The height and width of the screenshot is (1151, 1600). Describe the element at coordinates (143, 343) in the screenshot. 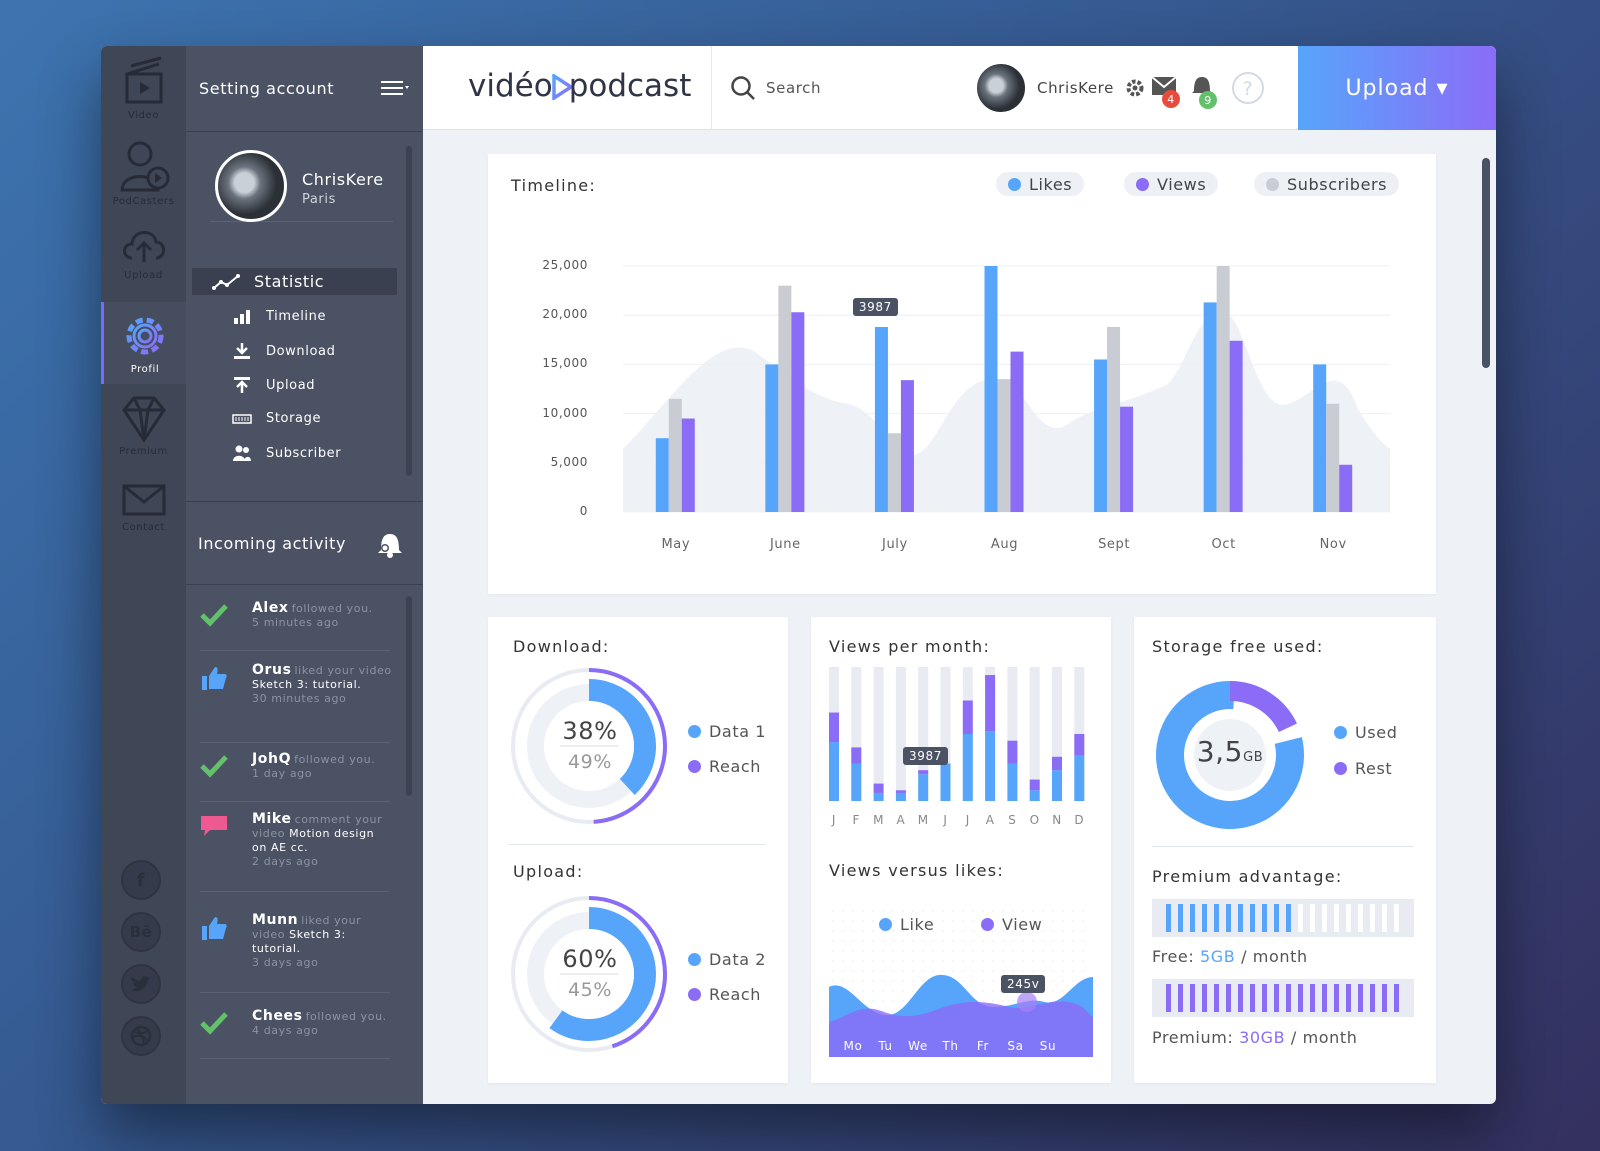

I see `rail-profil: Profil` at that location.